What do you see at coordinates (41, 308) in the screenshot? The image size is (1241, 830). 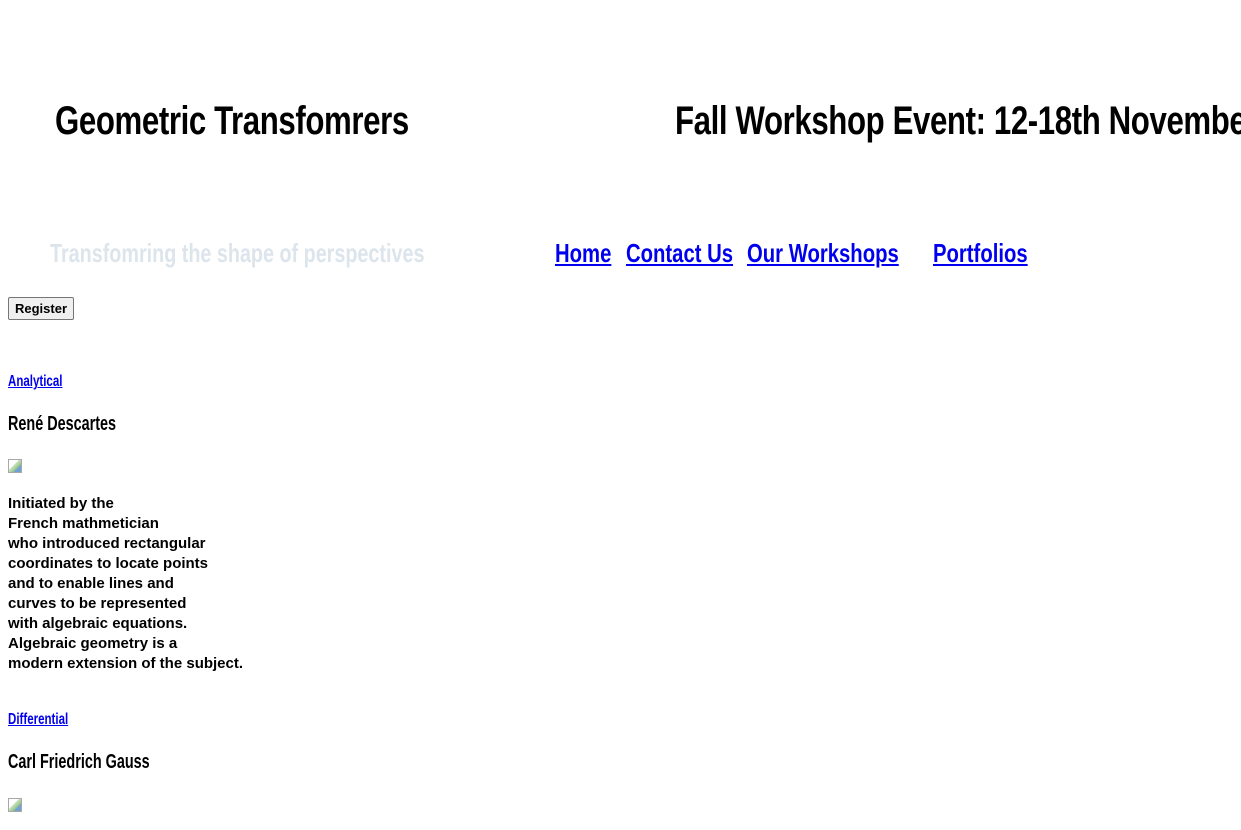 I see `register-button: Register` at bounding box center [41, 308].